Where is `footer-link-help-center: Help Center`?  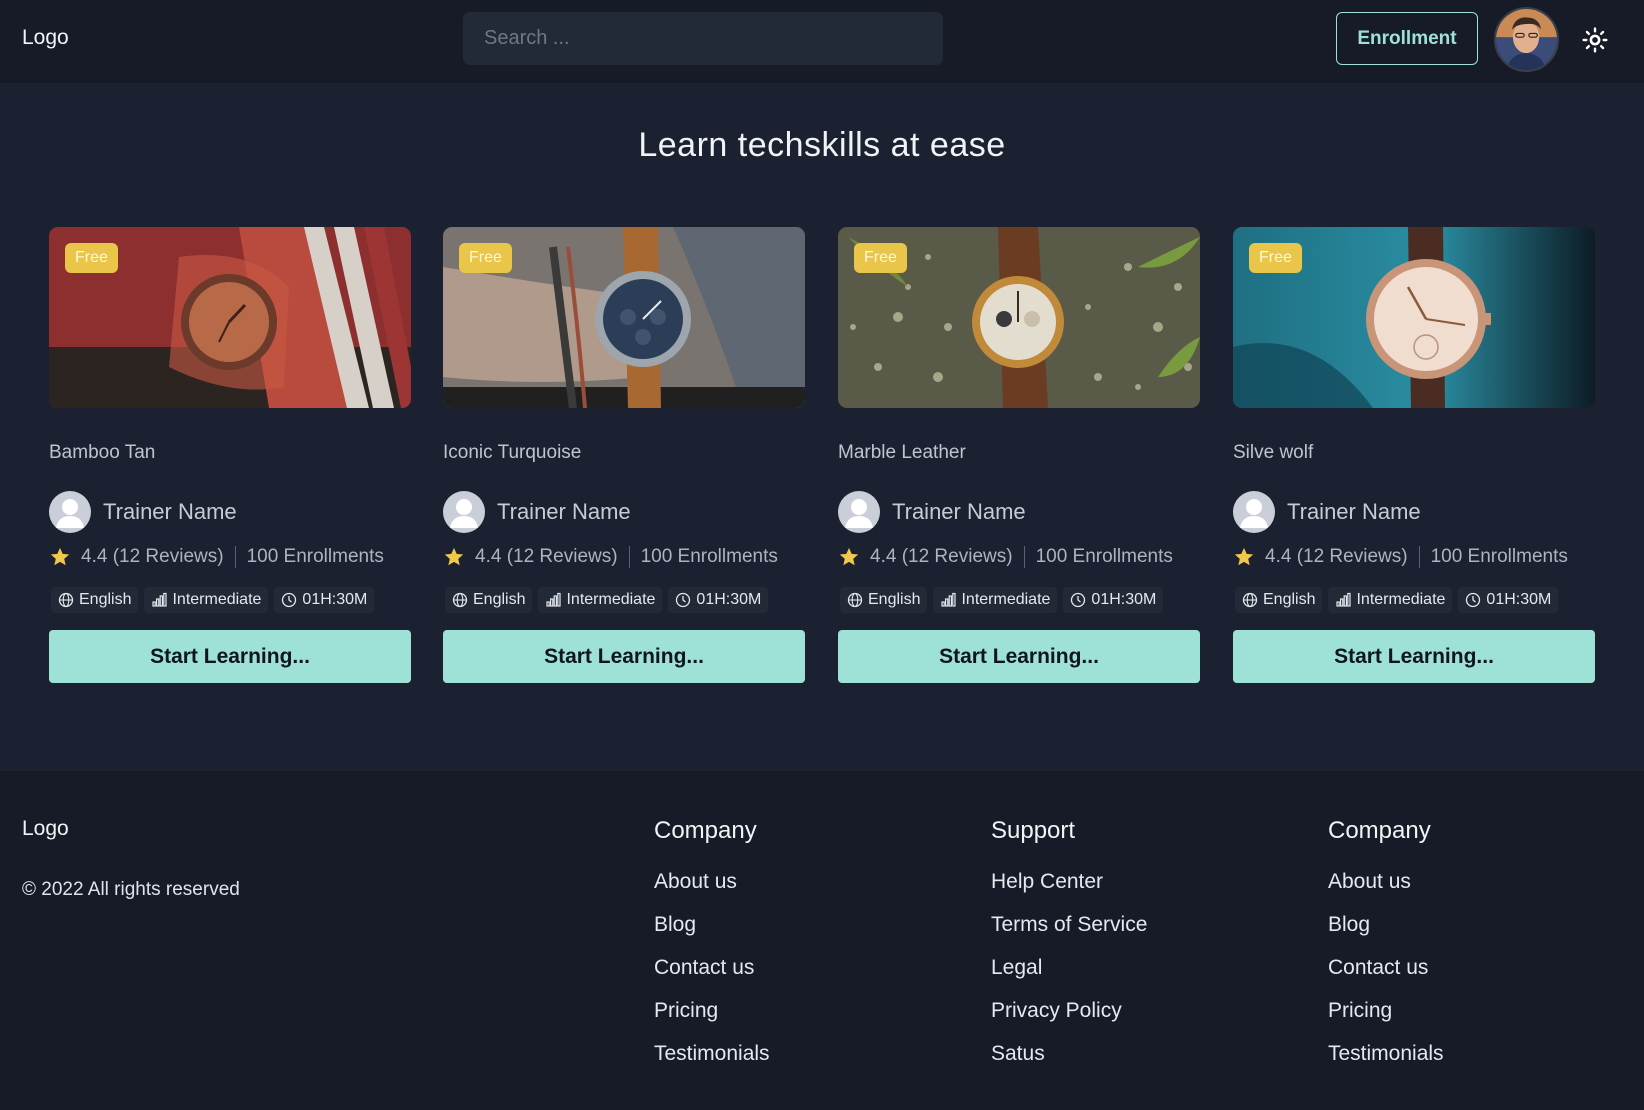 footer-link-help-center: Help Center is located at coordinates (1069, 889).